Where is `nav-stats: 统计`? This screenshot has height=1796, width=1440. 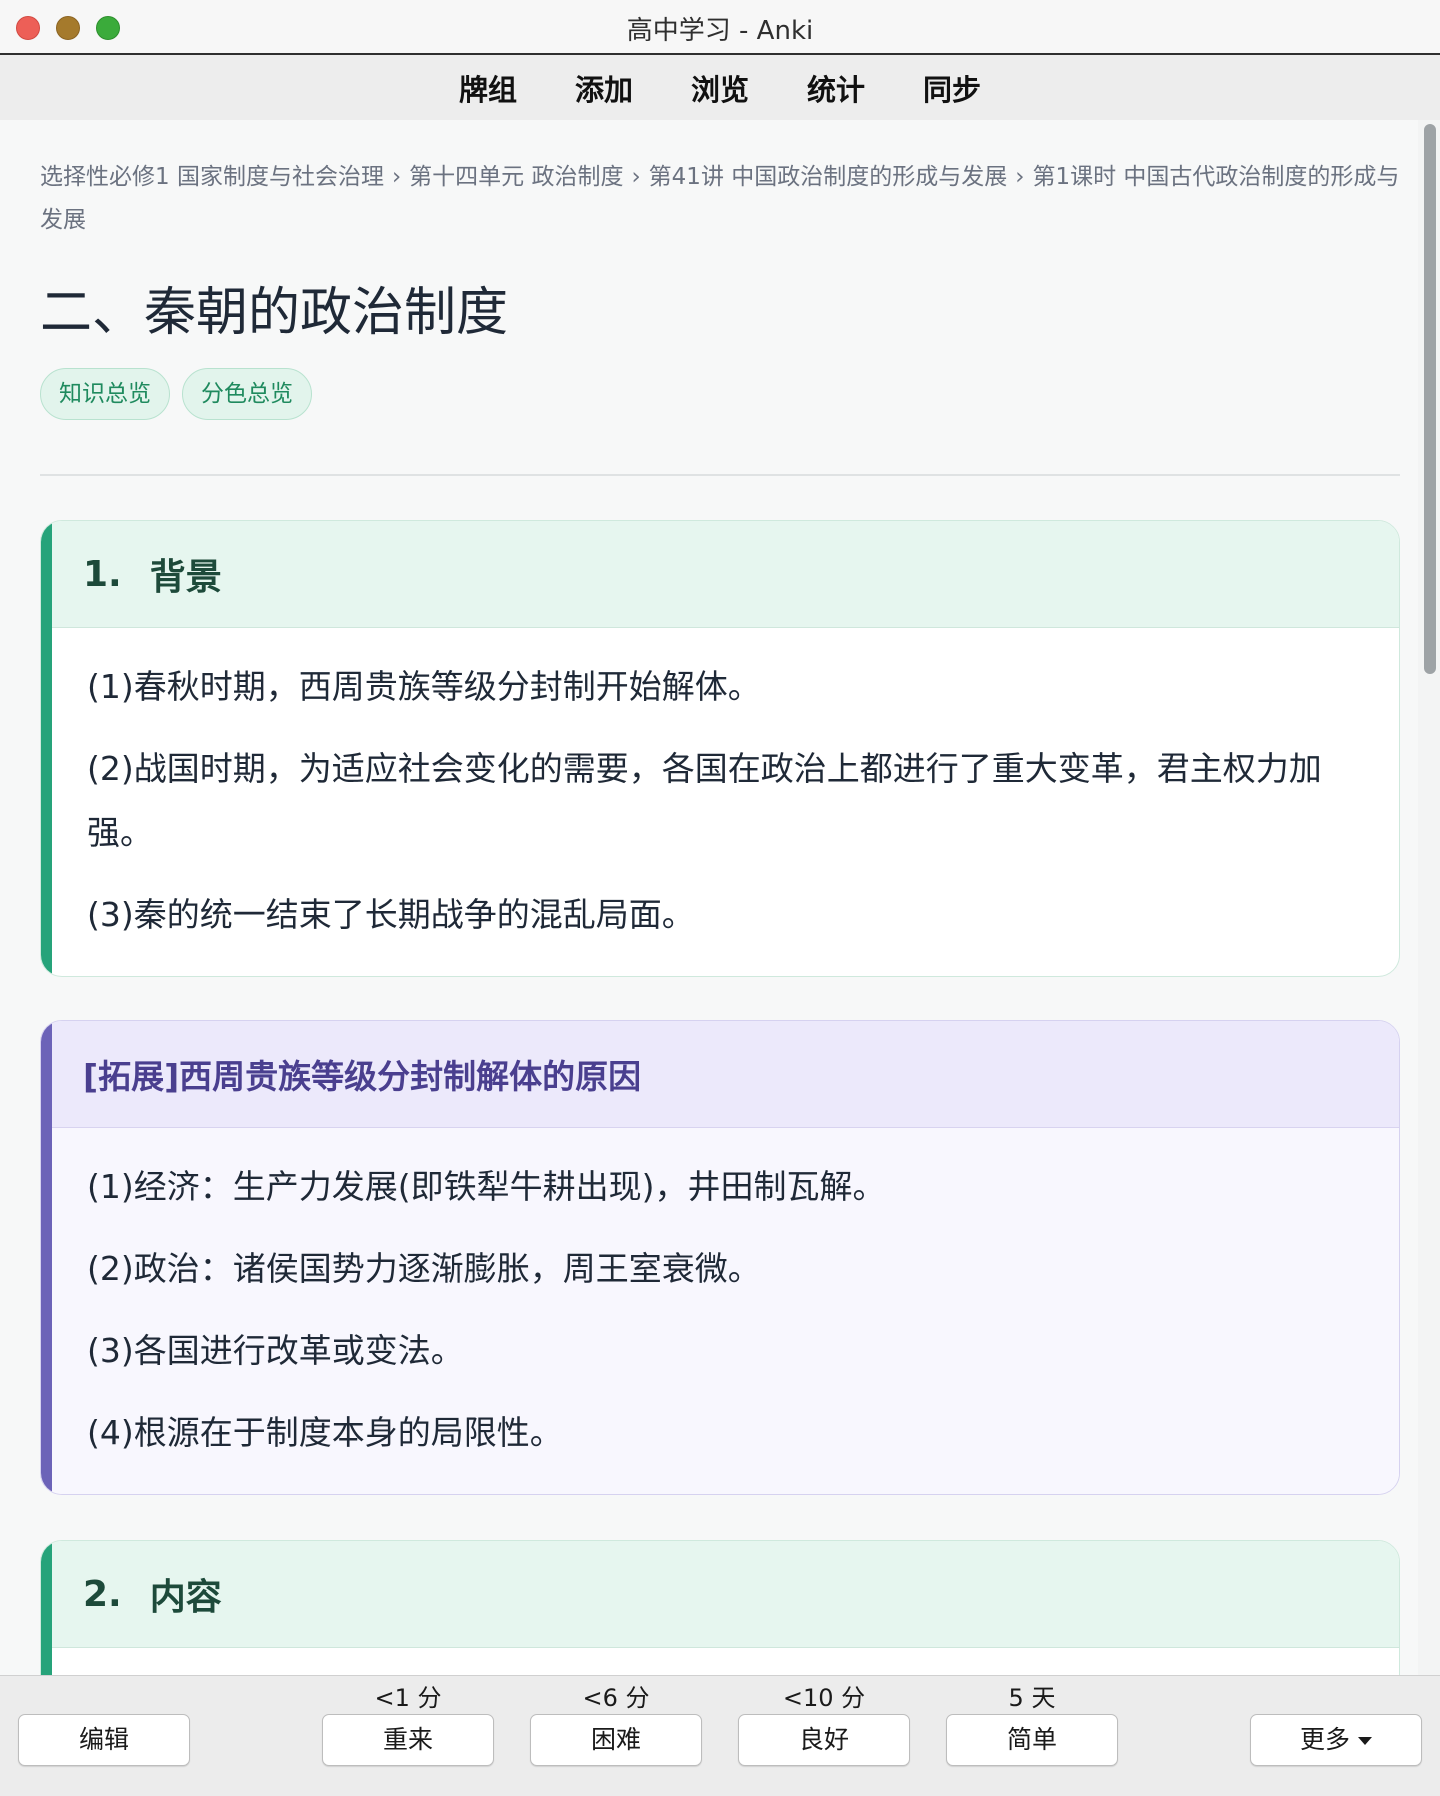
nav-stats: 统计 is located at coordinates (836, 88).